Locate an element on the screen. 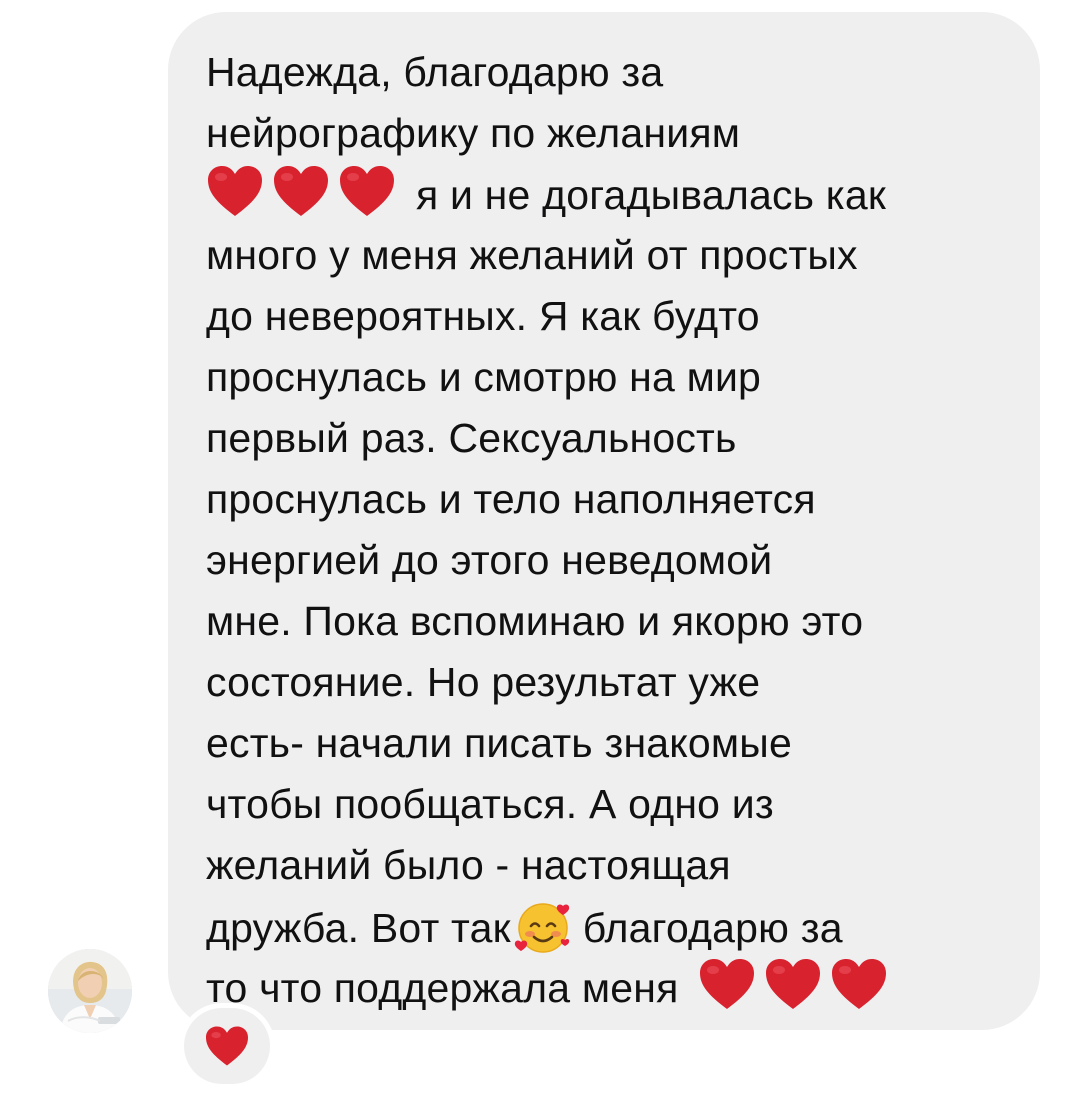  message-line: то что поддержала меня is located at coordinates (616, 987).